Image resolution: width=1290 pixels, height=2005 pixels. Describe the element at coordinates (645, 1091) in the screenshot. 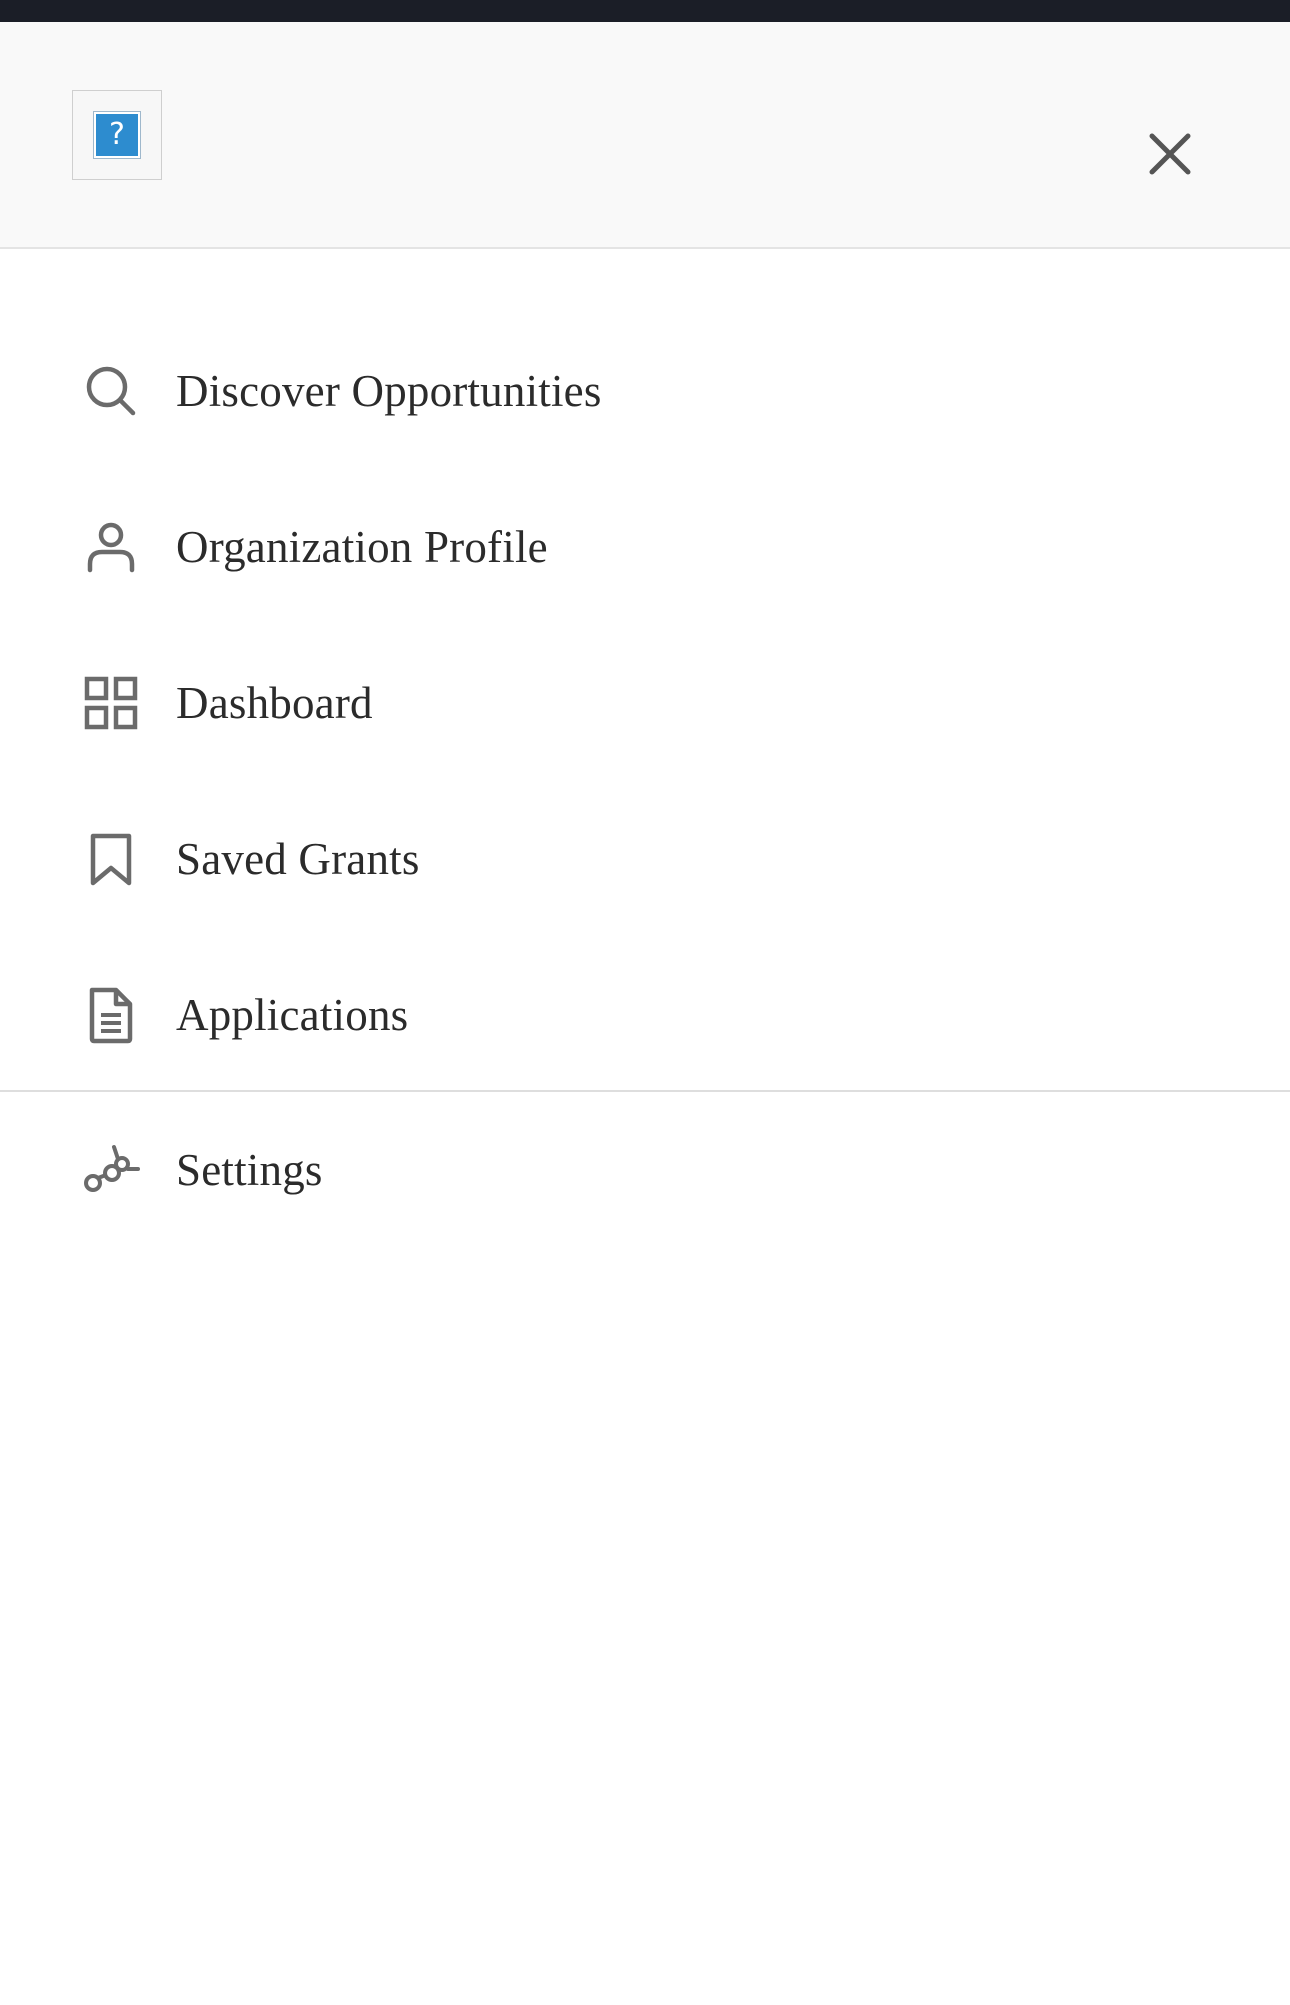

I see `menu-divider` at that location.